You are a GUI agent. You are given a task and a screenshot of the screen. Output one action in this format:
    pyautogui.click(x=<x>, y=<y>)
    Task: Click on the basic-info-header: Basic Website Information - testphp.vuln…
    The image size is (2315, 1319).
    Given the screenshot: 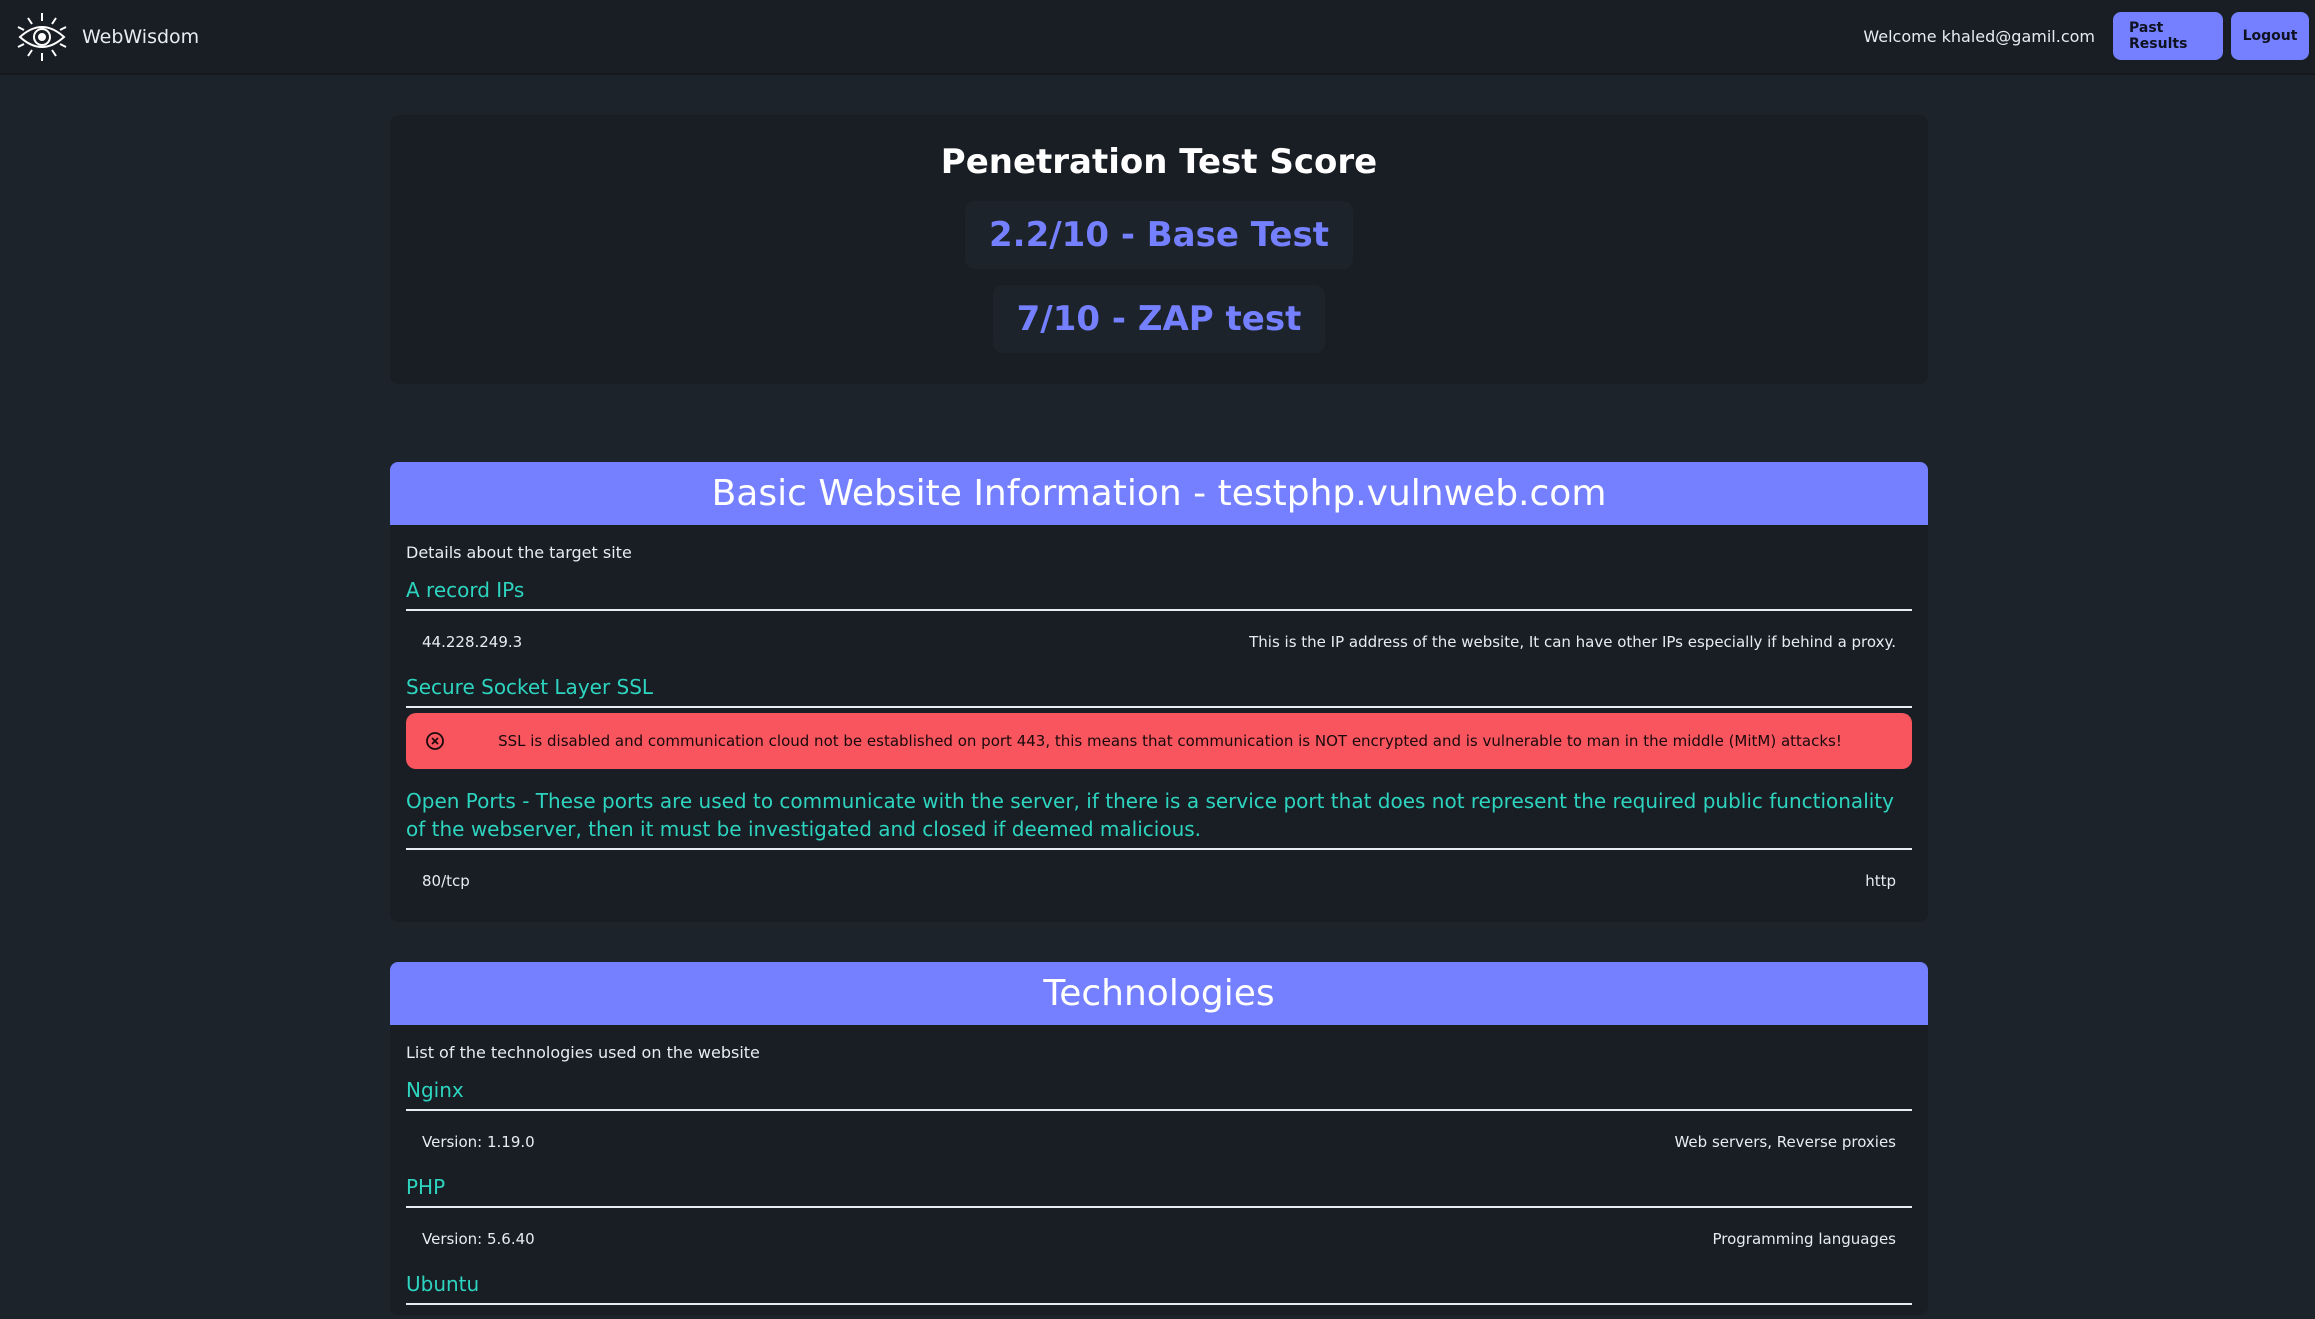 What is the action you would take?
    pyautogui.click(x=1159, y=493)
    